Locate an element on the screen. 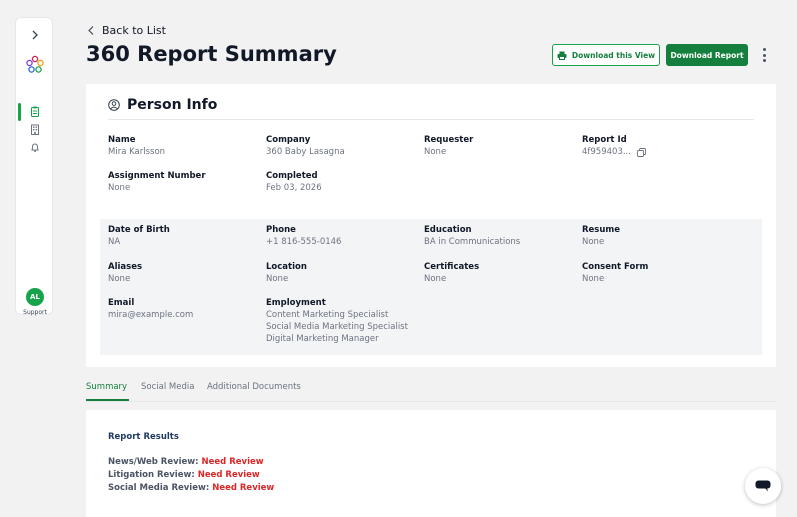 This screenshot has width=797, height=517. field-value: Feb 03, 2026 is located at coordinates (294, 188).